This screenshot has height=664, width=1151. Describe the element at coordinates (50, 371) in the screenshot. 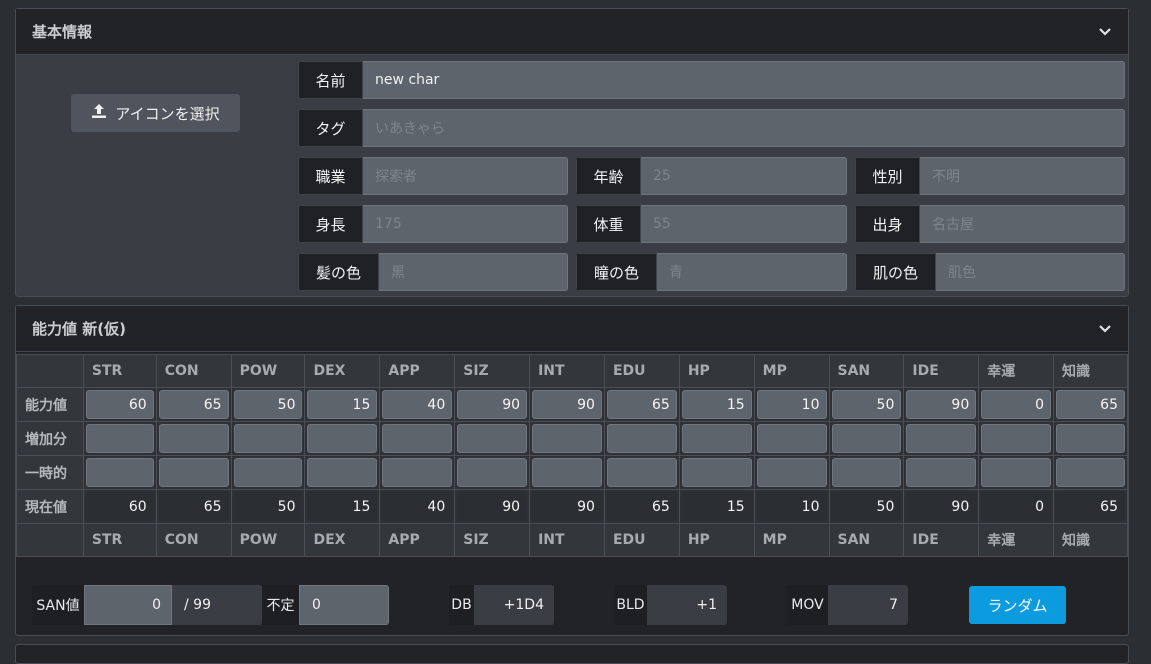

I see `table-corner` at that location.